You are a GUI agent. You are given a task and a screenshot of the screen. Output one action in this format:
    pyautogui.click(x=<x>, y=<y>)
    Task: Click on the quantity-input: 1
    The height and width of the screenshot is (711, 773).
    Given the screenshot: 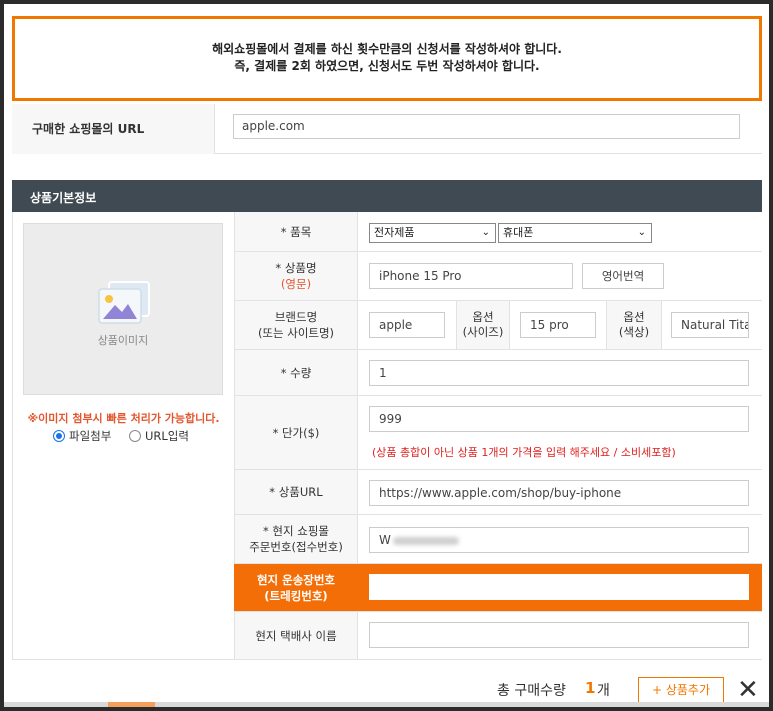 What is the action you would take?
    pyautogui.click(x=559, y=373)
    